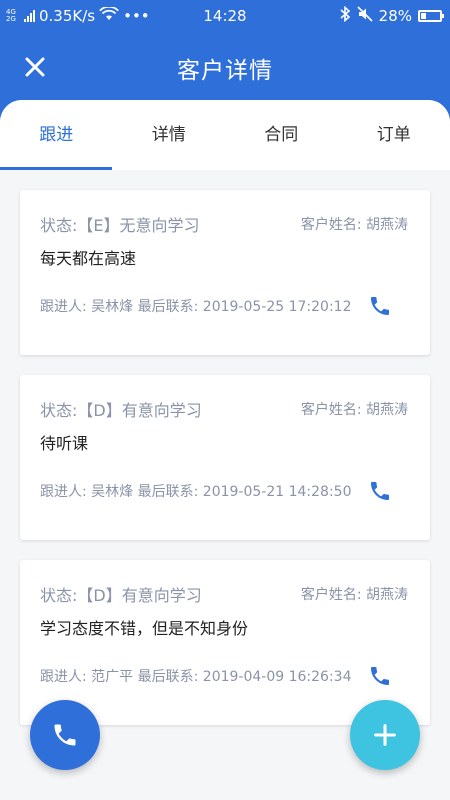 The height and width of the screenshot is (800, 450). Describe the element at coordinates (394, 135) in the screenshot. I see `tab-orders: 订单` at that location.